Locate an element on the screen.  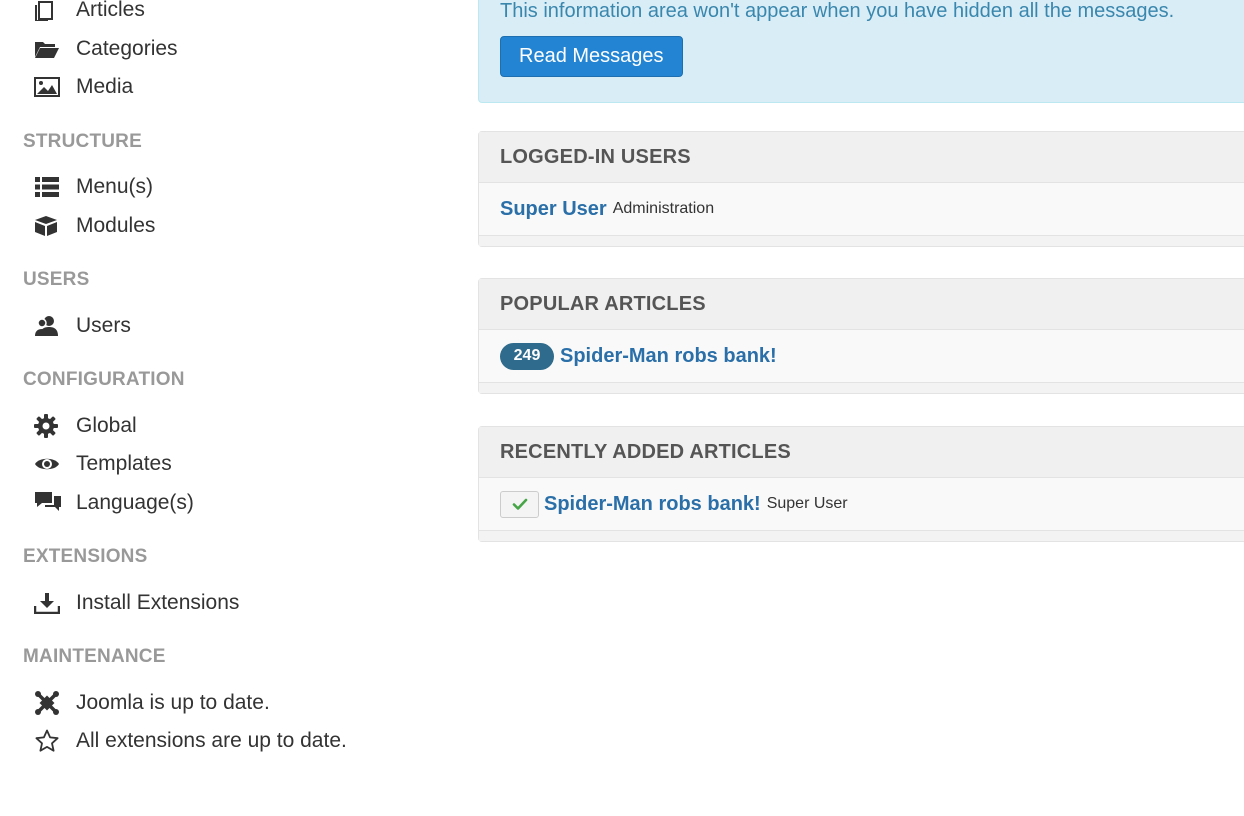
sidebar-item-articles: Articles is located at coordinates (89, 12).